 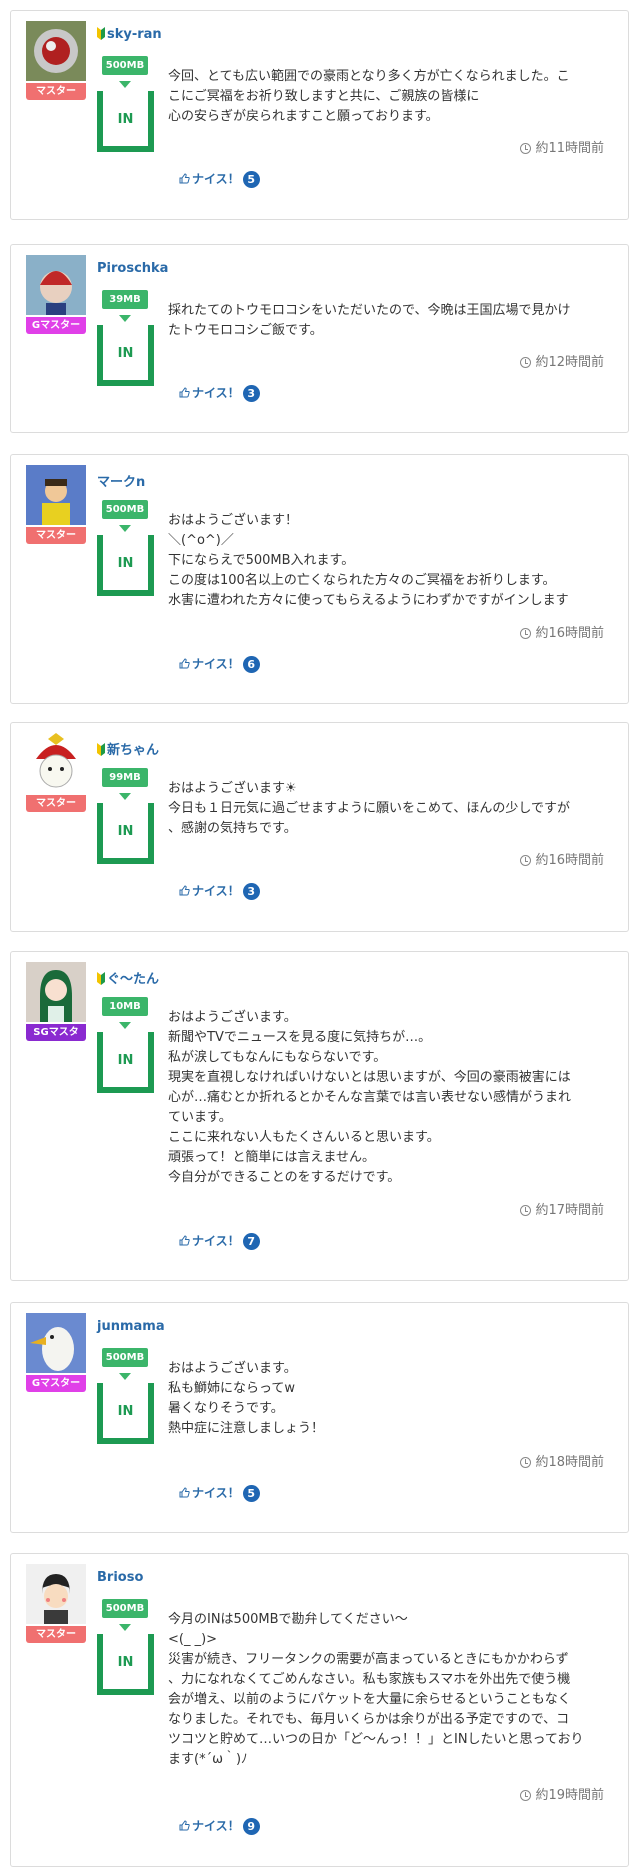 I want to click on username-link: sky-ran, so click(x=129, y=34).